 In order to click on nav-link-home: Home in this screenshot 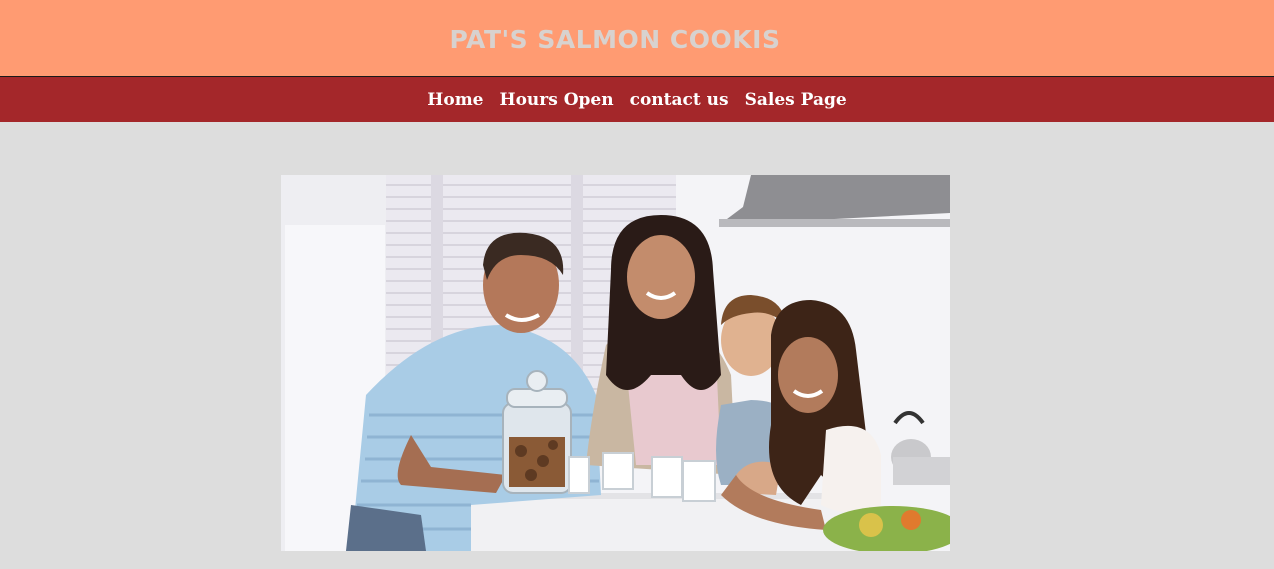, I will do `click(455, 100)`.